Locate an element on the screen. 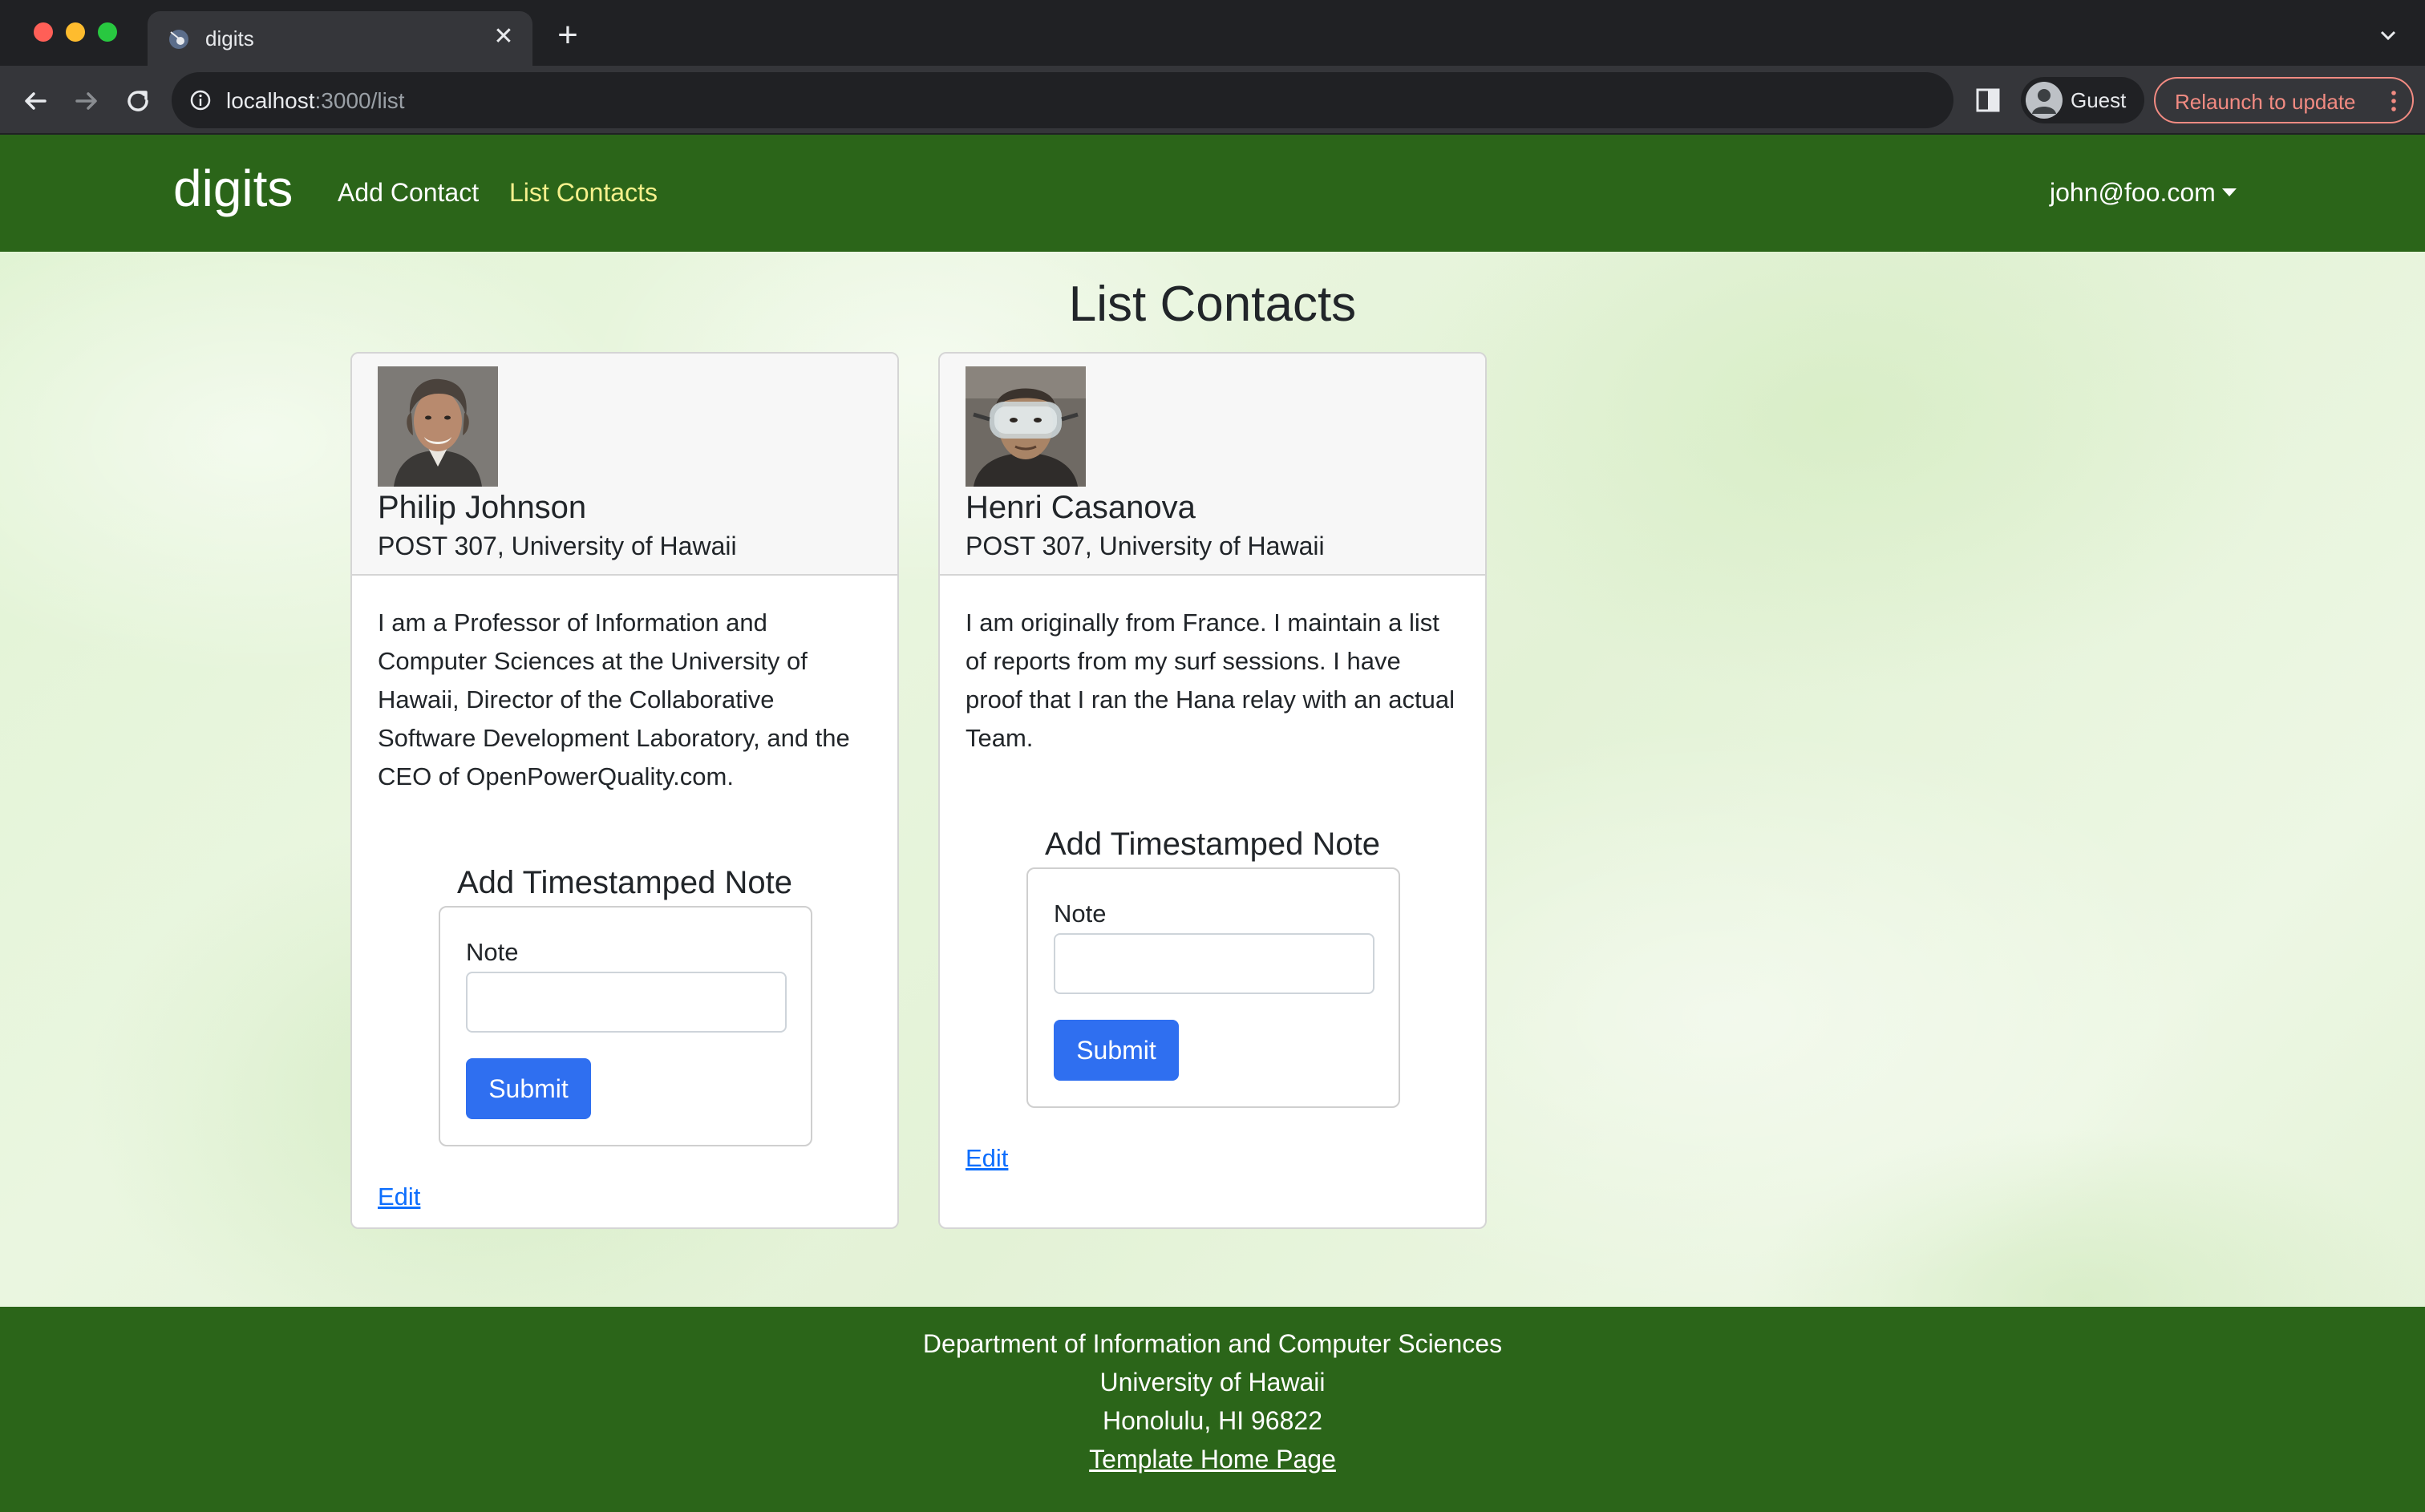 This screenshot has width=2425, height=1512. tab-close-icon: ✕ is located at coordinates (503, 36).